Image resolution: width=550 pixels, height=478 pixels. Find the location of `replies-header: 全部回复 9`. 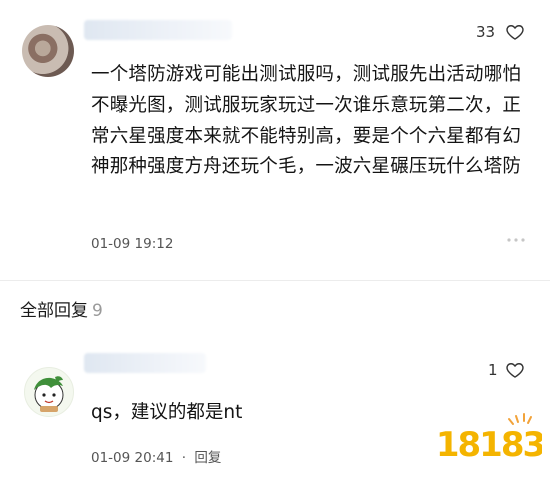

replies-header: 全部回复 9 is located at coordinates (61, 308).